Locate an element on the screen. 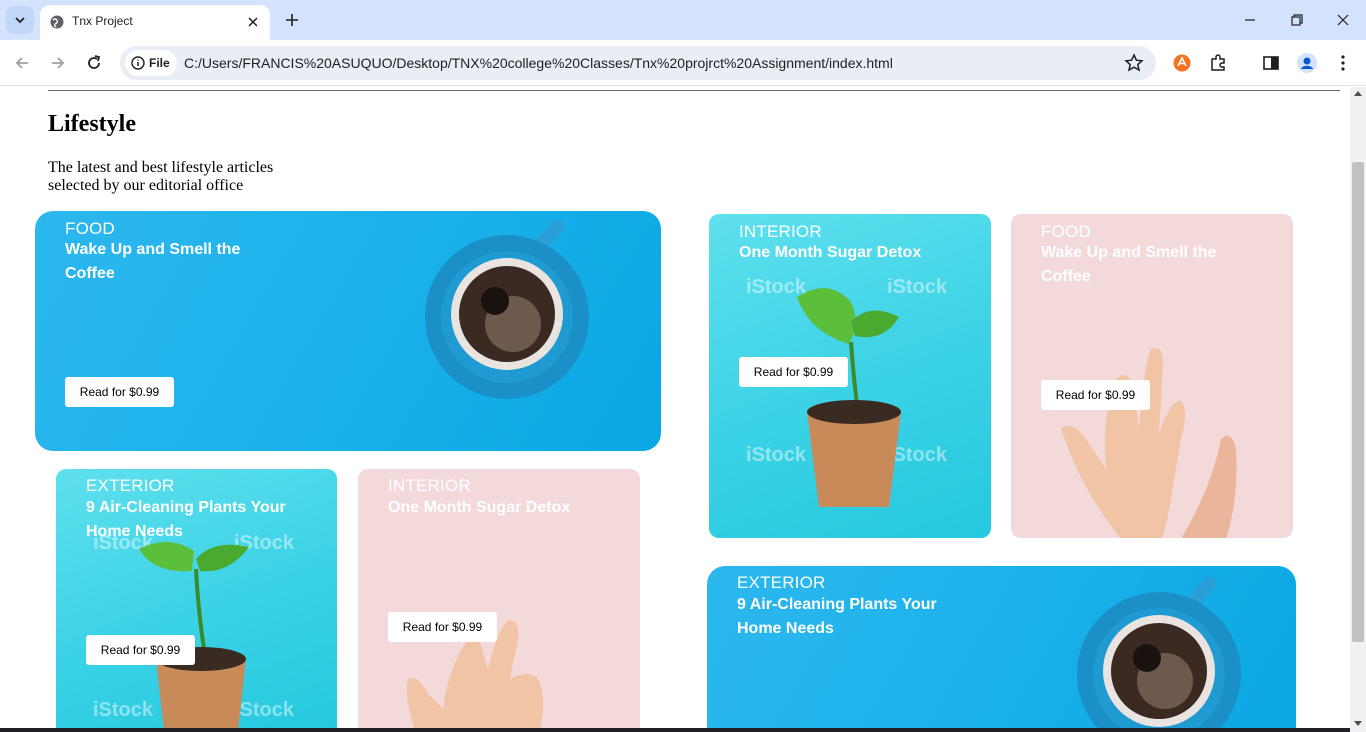 The height and width of the screenshot is (732, 1366). profile-avatar-icon is located at coordinates (1307, 63).